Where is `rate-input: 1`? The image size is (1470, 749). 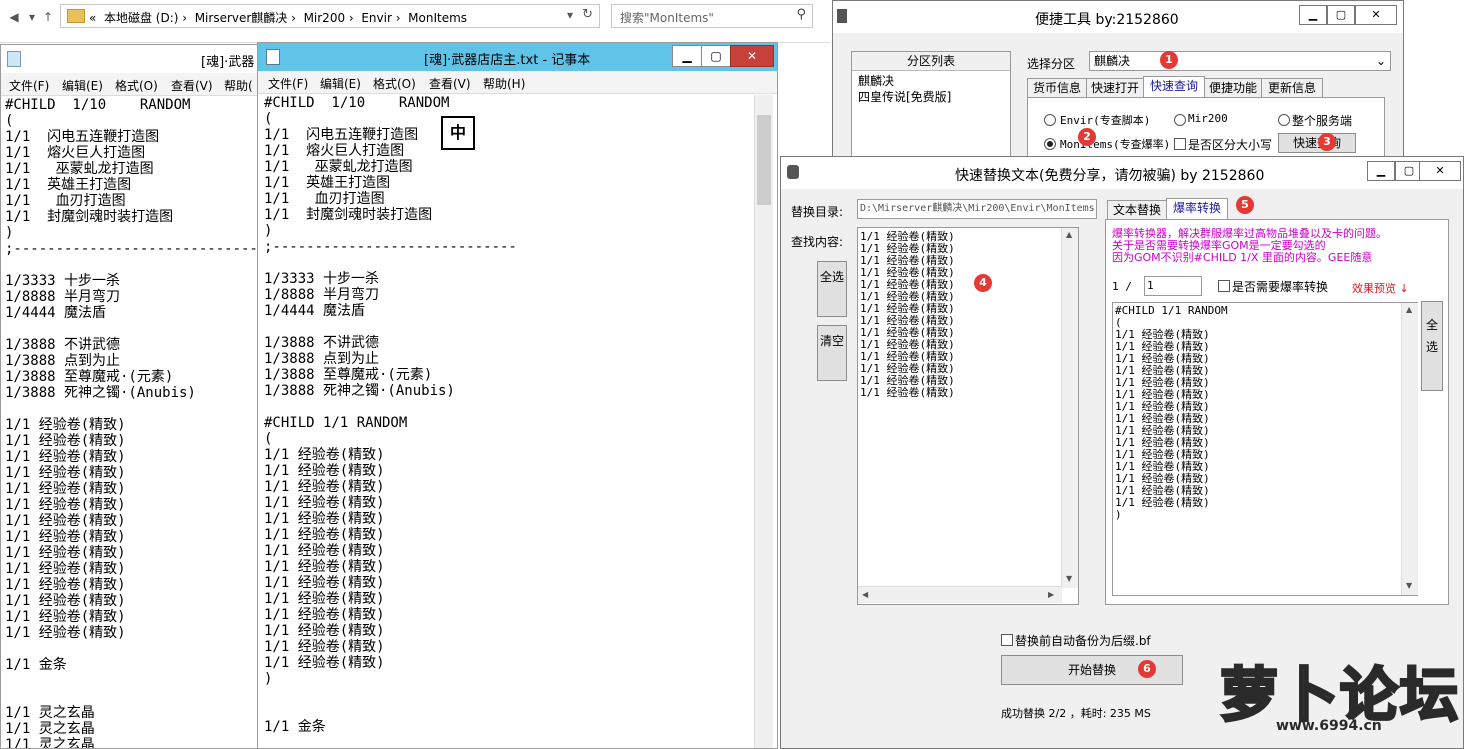
rate-input: 1 is located at coordinates (1173, 286).